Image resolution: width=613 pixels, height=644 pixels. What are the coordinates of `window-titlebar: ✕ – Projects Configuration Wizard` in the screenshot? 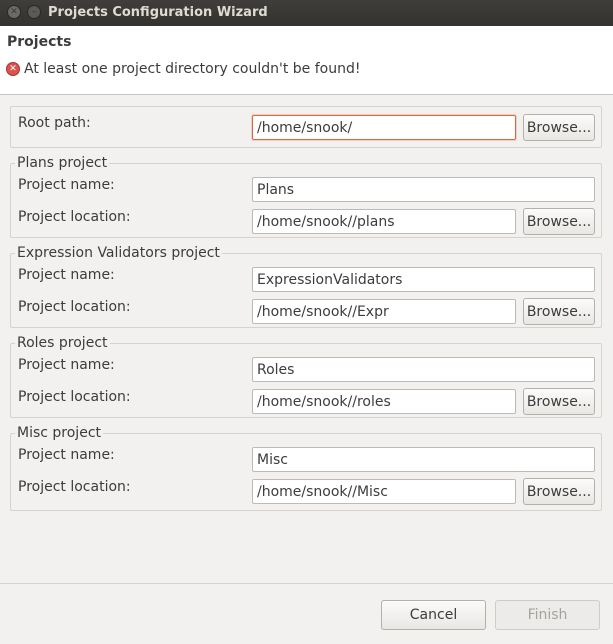 It's located at (306, 13).